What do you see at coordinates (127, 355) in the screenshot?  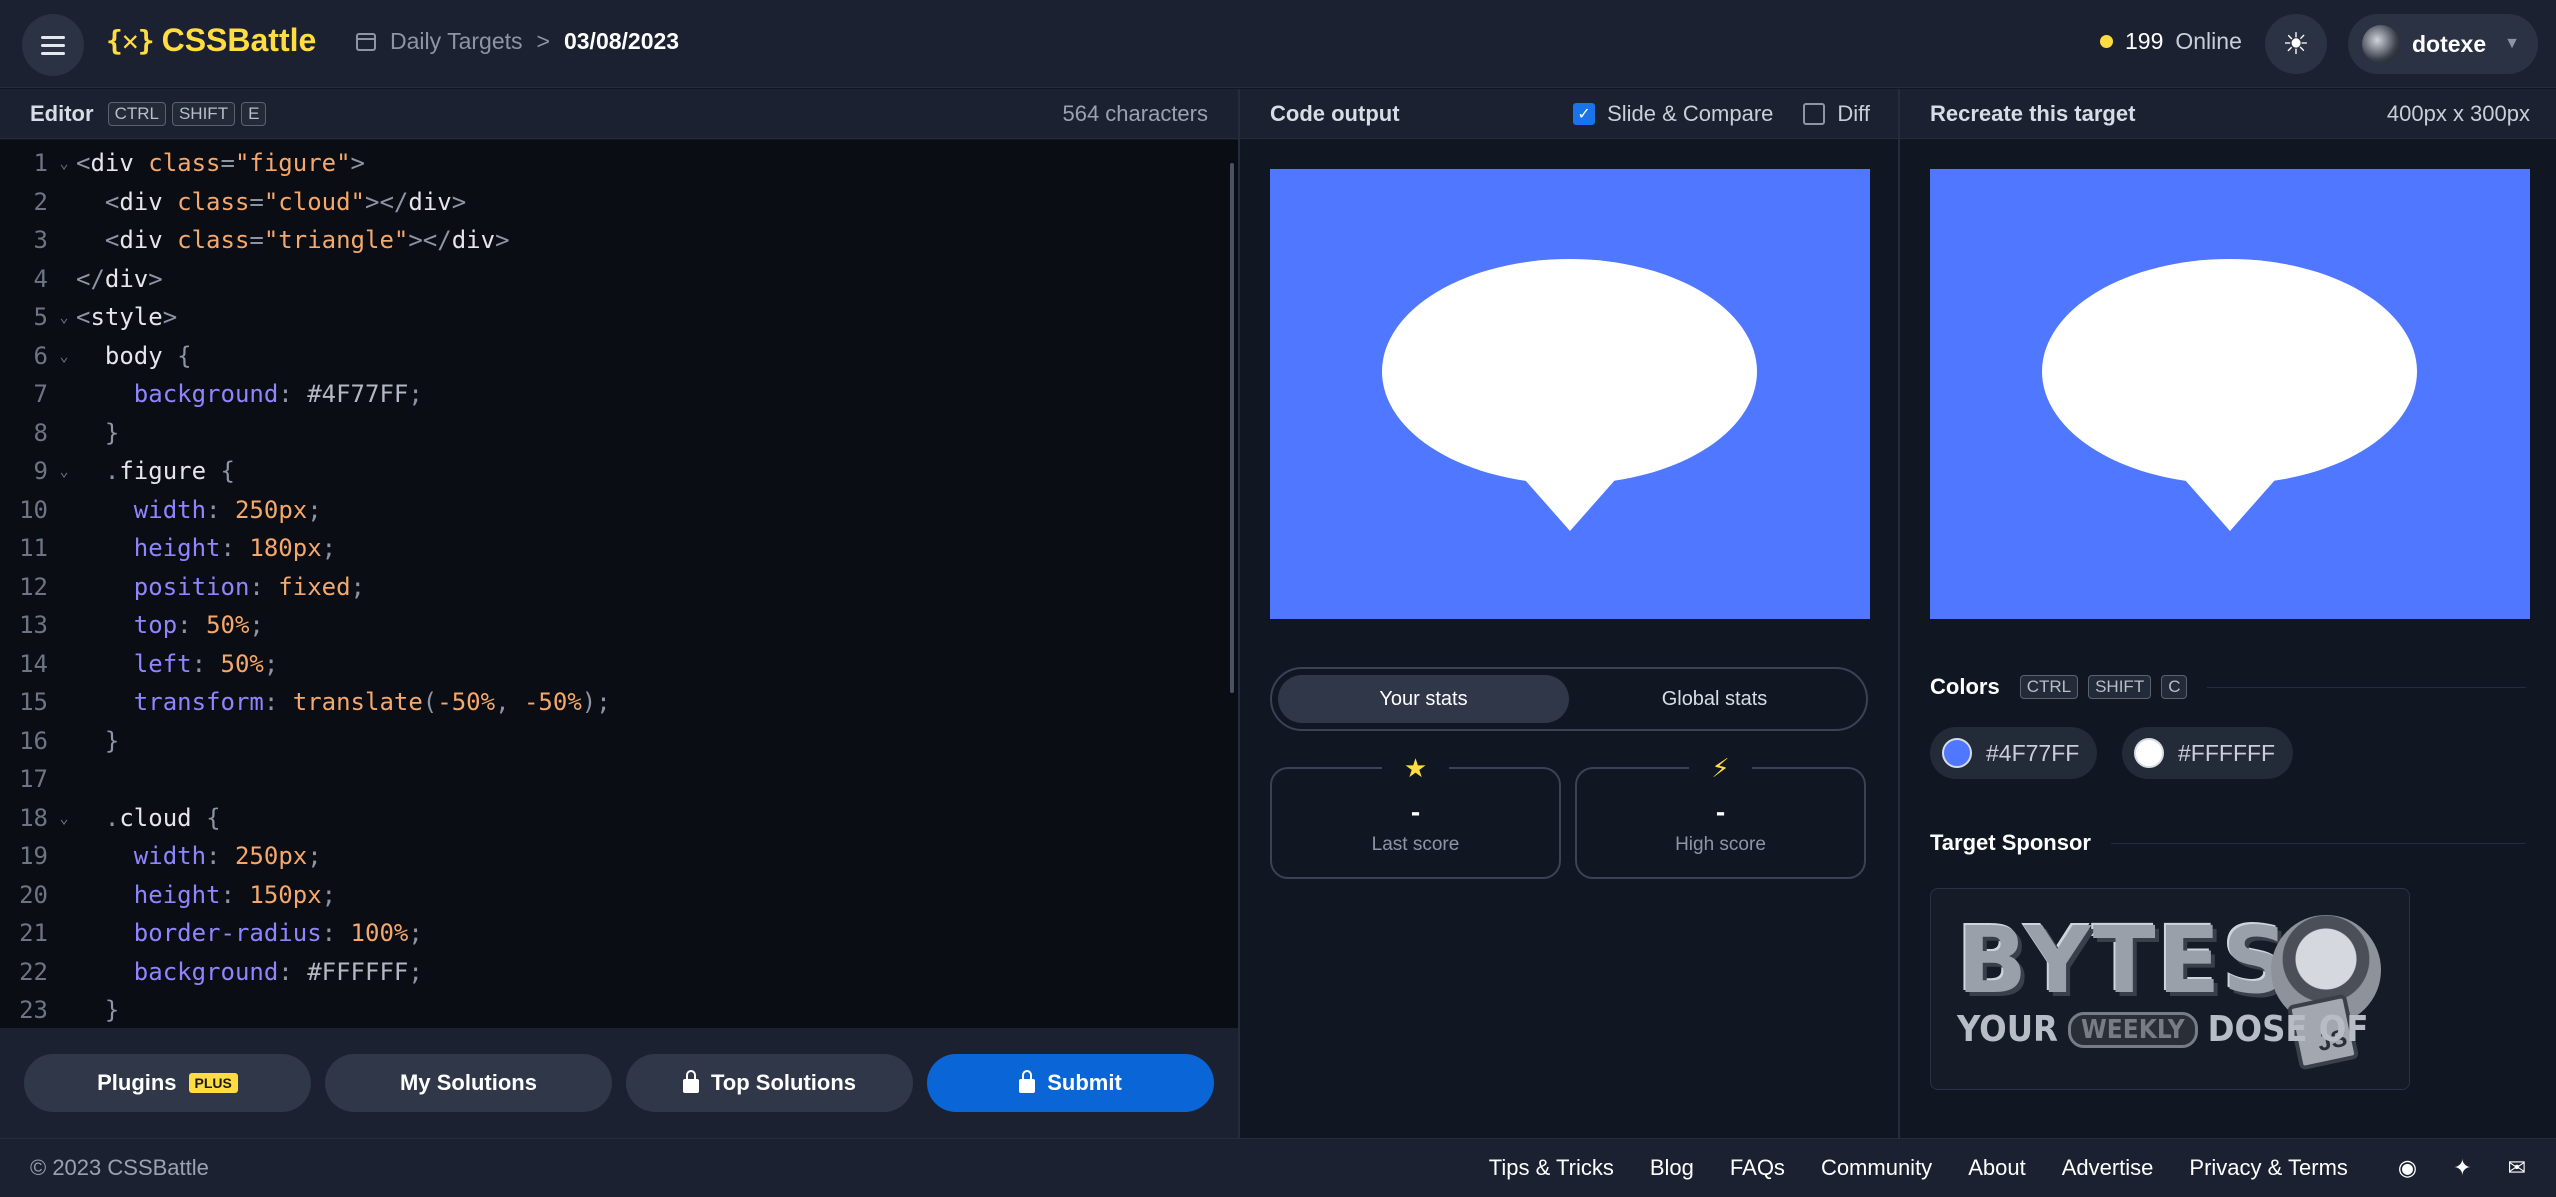 I see `code-token: body` at bounding box center [127, 355].